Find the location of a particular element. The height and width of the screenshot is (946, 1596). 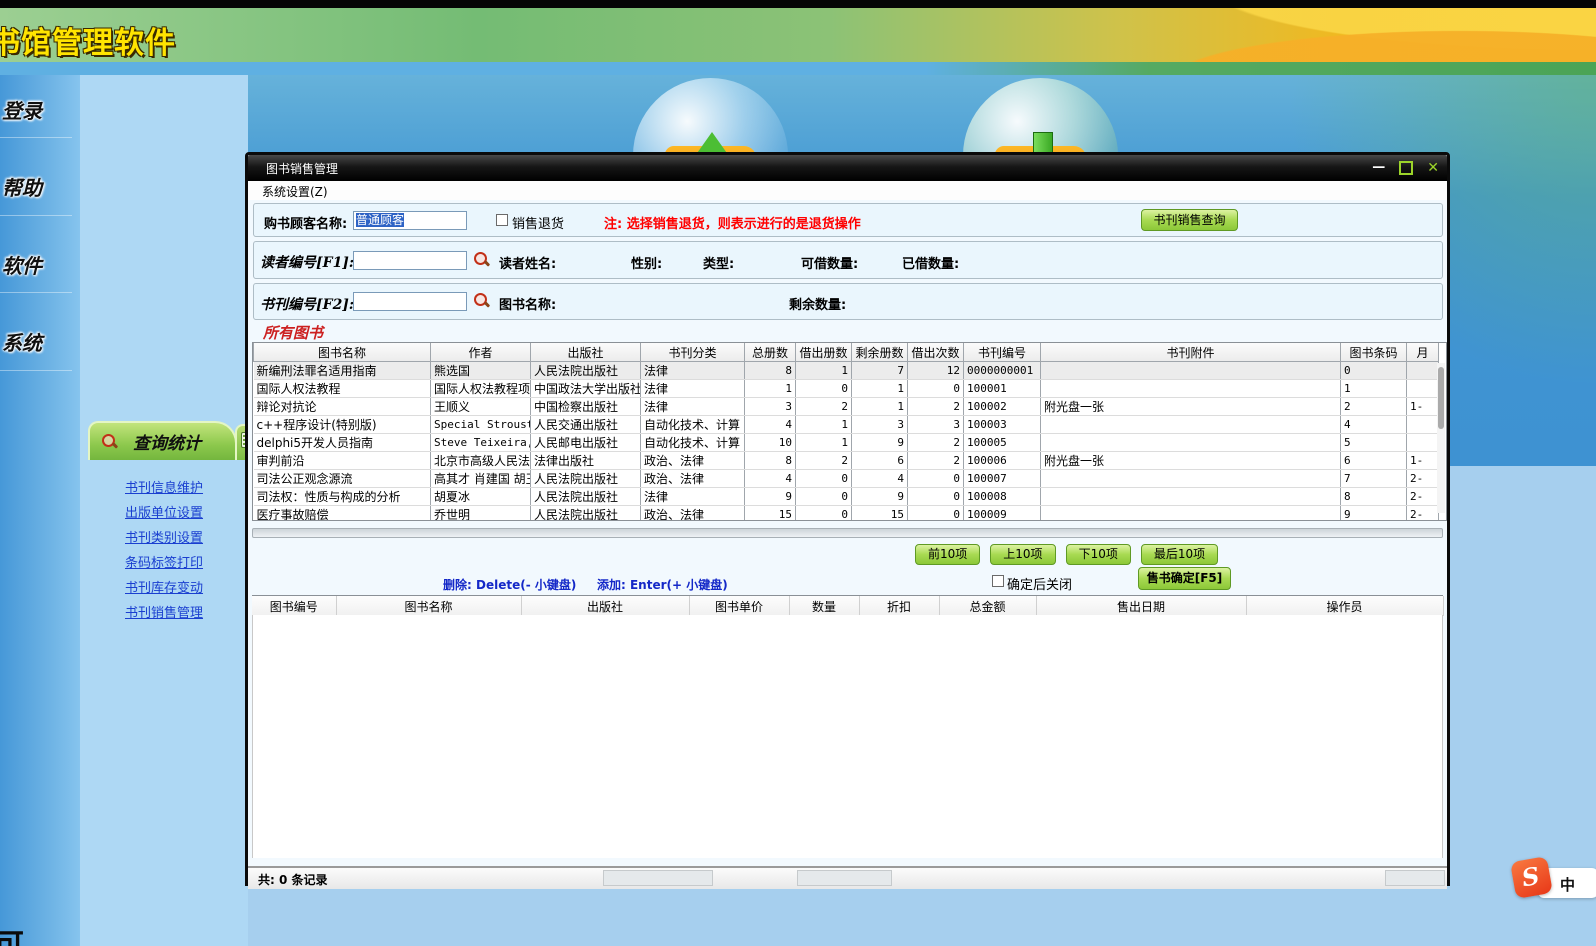

dialog-titlebar: 图书销售管理 is located at coordinates (847, 168).